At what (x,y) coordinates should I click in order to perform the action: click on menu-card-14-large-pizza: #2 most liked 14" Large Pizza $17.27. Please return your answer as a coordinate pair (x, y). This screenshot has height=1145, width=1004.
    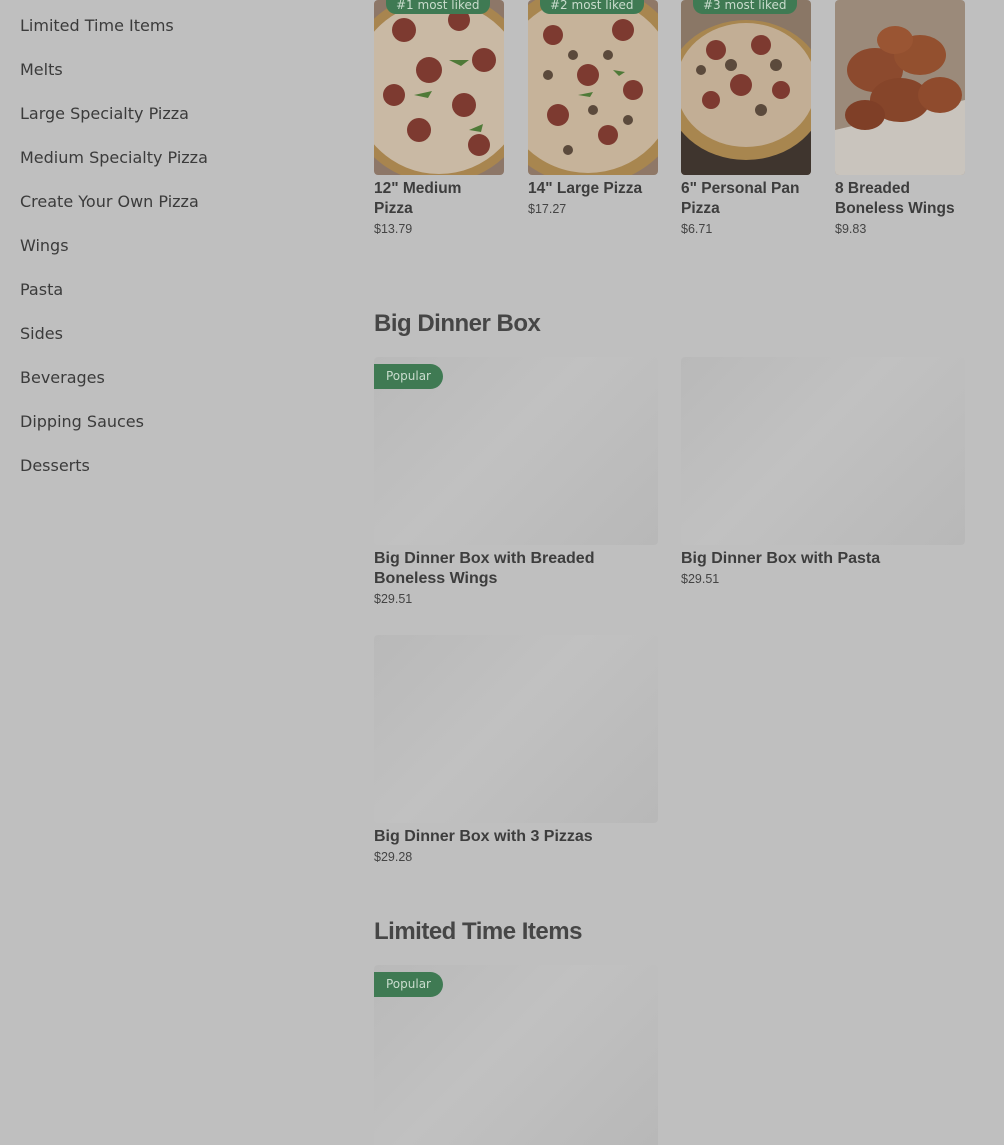
    Looking at the image, I should click on (593, 108).